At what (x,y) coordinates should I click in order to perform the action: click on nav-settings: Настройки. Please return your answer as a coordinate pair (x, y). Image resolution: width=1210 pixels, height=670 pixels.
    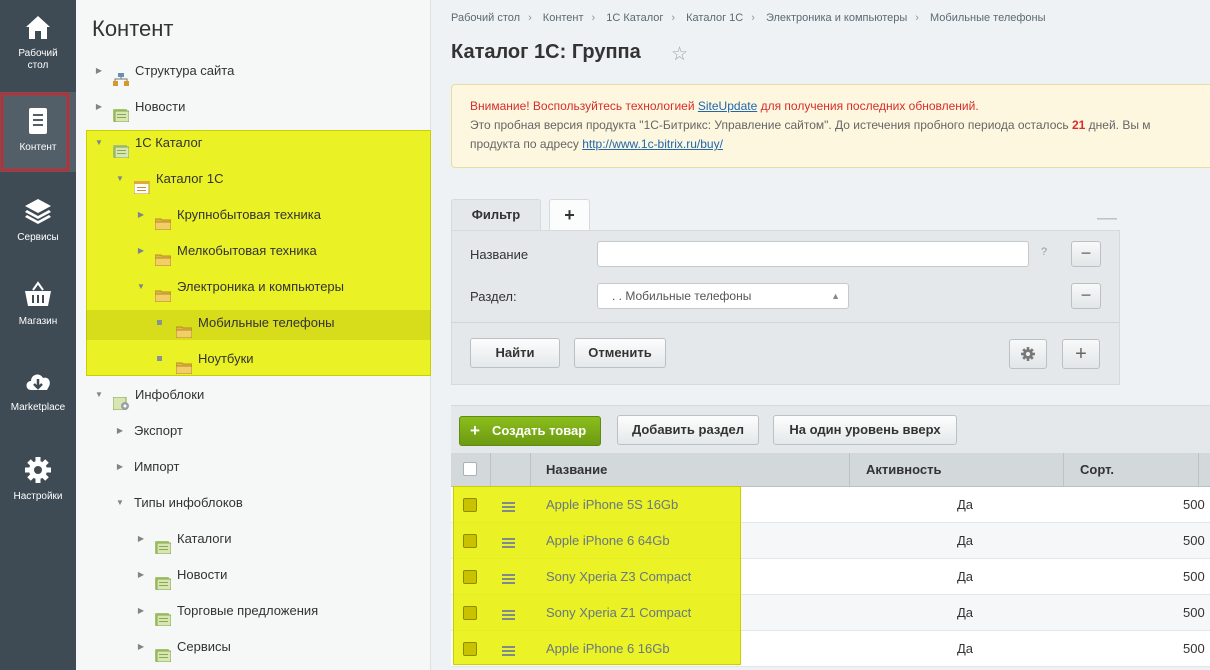
    Looking at the image, I should click on (38, 479).